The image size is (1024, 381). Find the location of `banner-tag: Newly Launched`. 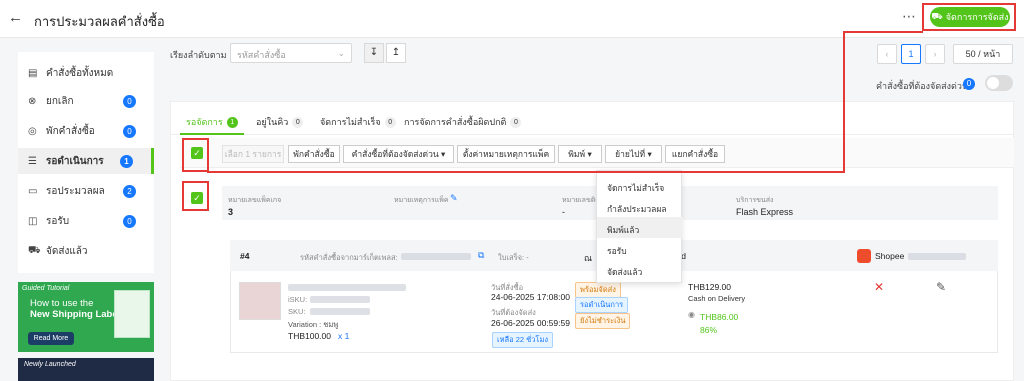

banner-tag: Newly Launched is located at coordinates (50, 364).